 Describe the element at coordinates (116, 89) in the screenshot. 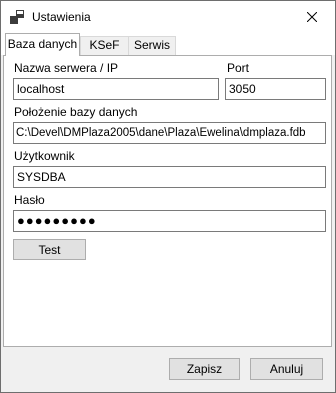

I see `server-input: localhost` at that location.